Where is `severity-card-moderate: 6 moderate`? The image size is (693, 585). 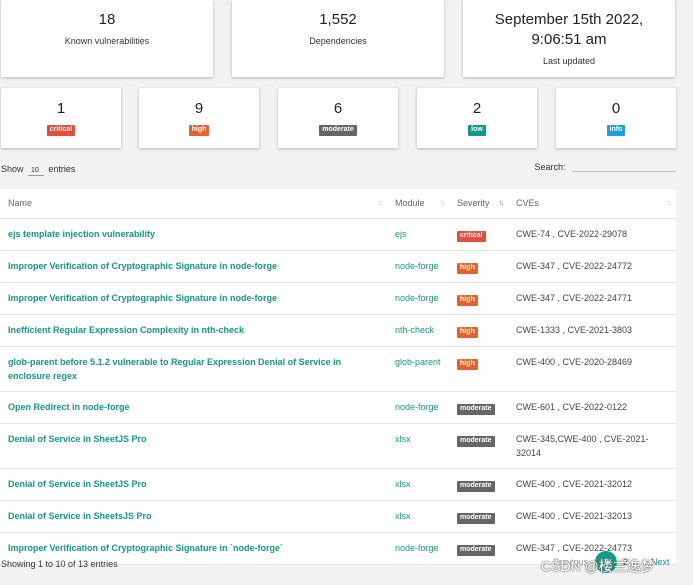 severity-card-moderate: 6 moderate is located at coordinates (338, 118).